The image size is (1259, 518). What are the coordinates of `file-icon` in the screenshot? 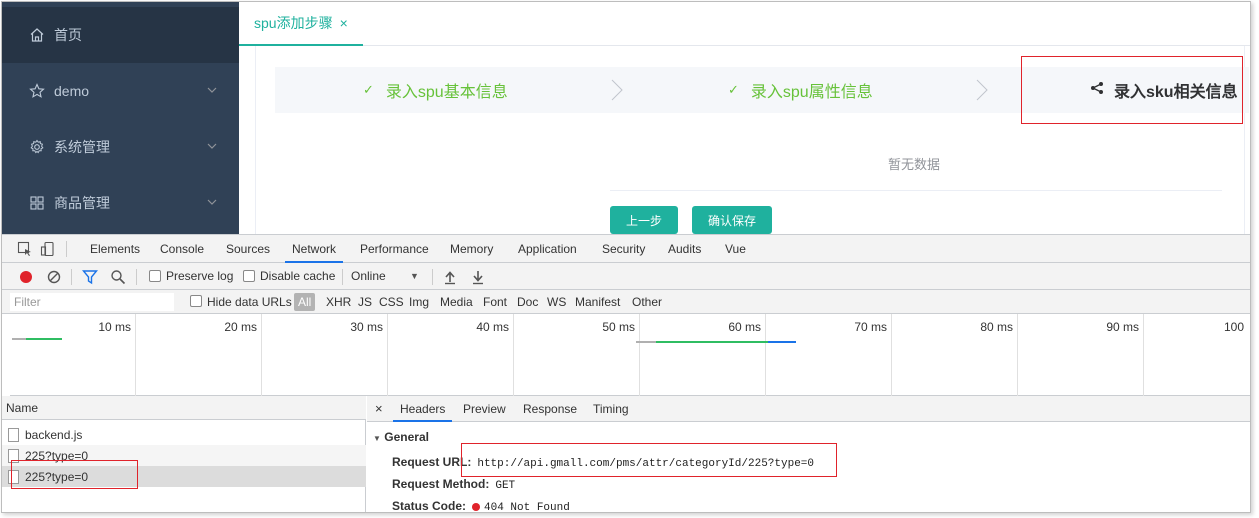 It's located at (13, 434).